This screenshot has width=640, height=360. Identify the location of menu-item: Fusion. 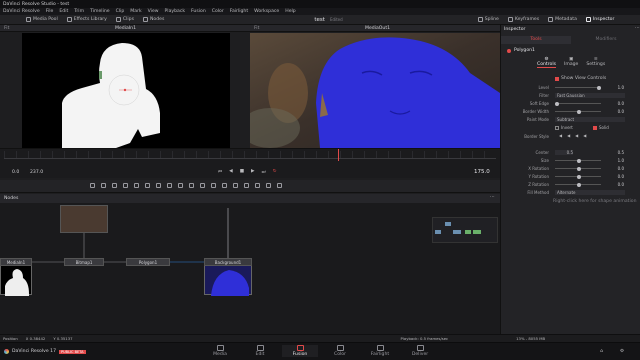
(198, 11).